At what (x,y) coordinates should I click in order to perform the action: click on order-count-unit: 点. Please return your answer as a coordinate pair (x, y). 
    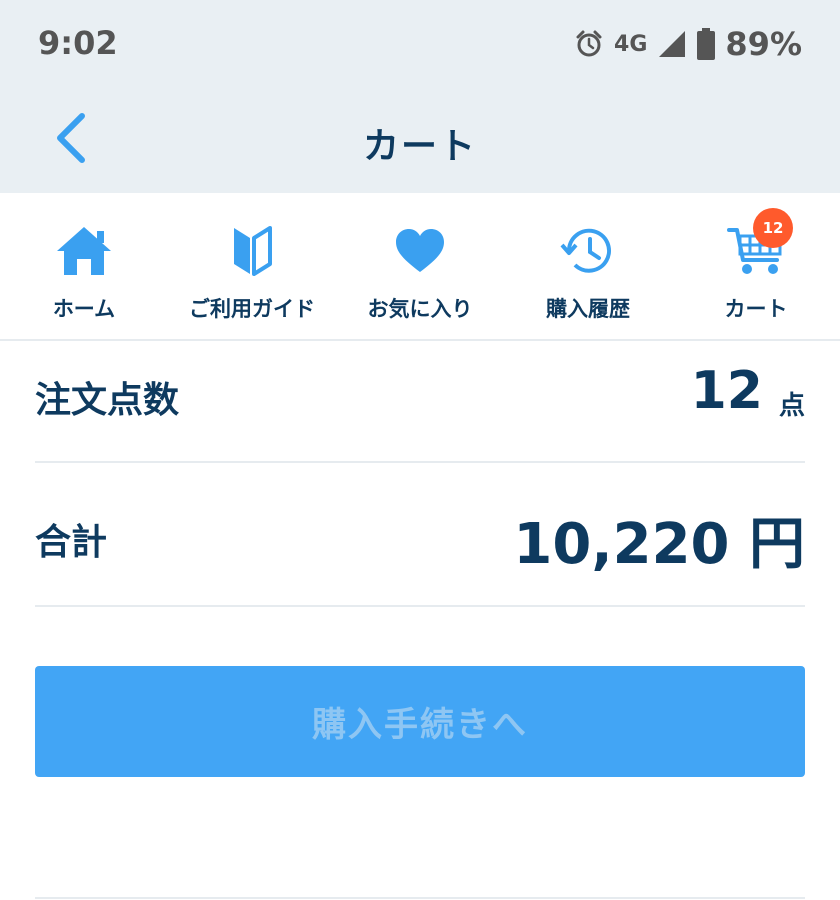
    Looking at the image, I should click on (791, 406).